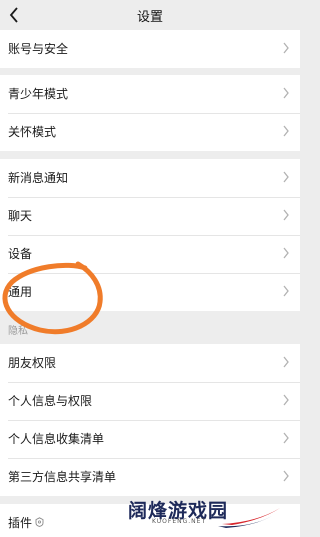 The height and width of the screenshot is (537, 320). I want to click on settings-item-friend-permissions: 朋友权限, so click(150, 363).